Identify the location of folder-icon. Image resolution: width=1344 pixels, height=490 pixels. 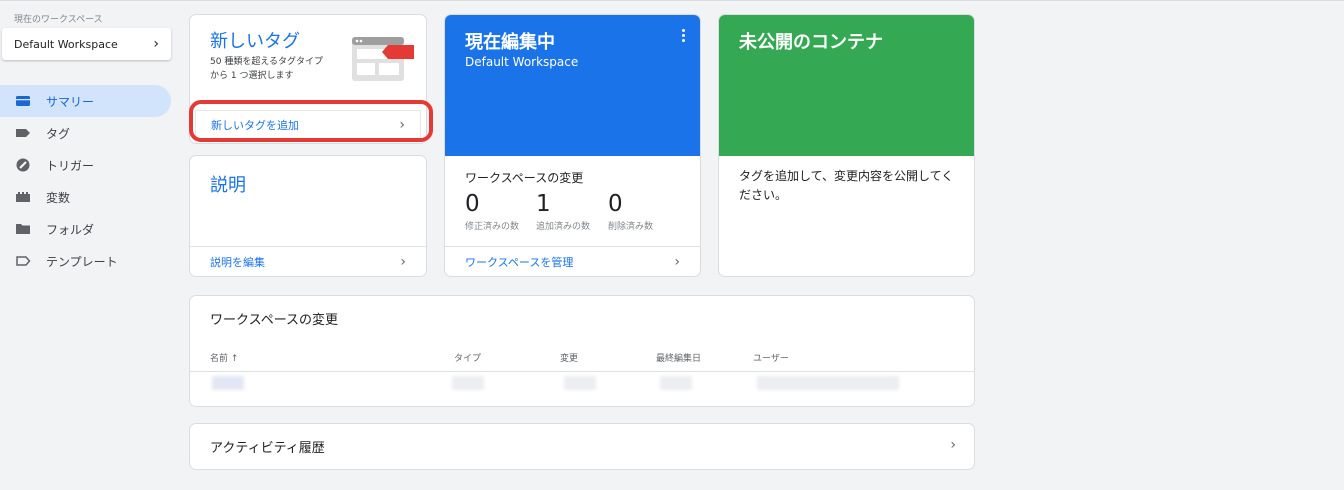
(23, 229).